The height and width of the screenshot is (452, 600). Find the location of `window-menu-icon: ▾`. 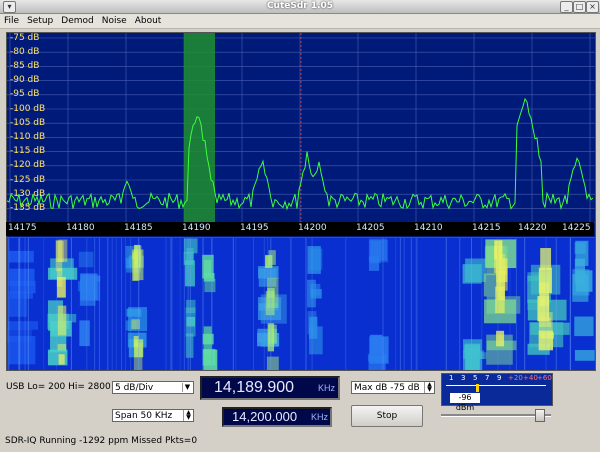

window-menu-icon: ▾ is located at coordinates (9, 7).